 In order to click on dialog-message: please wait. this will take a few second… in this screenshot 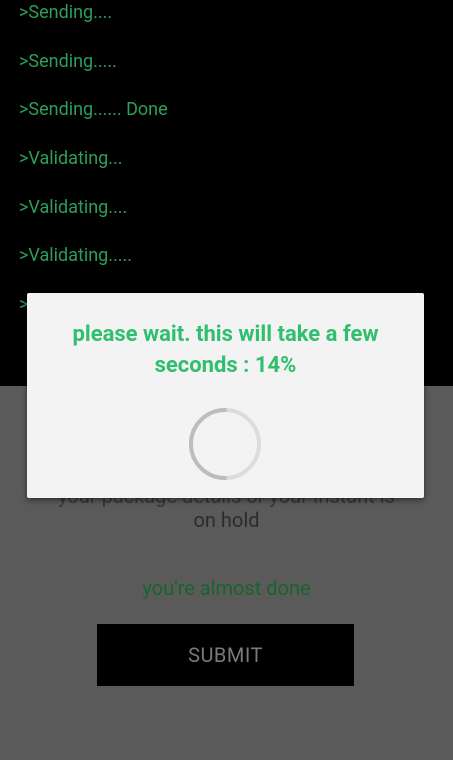, I will do `click(225, 350)`.